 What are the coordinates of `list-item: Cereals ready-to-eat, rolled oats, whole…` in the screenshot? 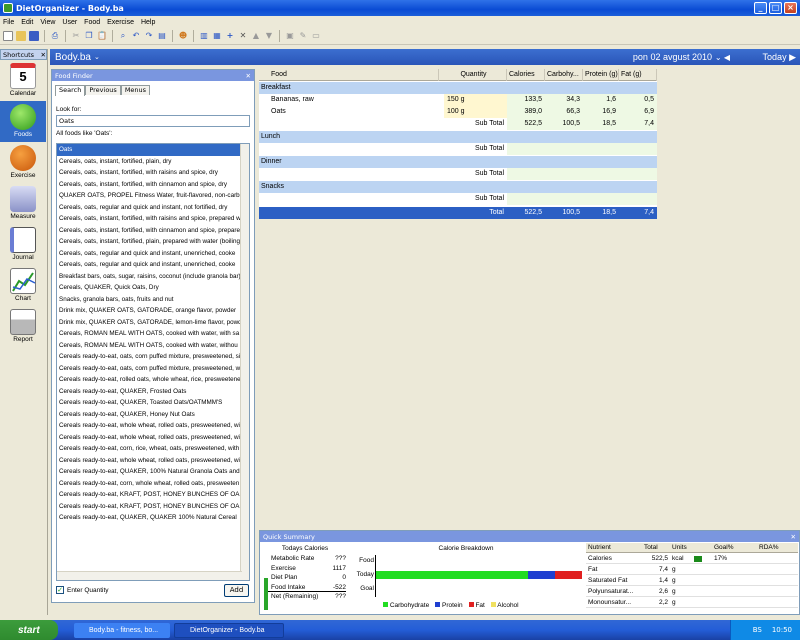 It's located at (153, 380).